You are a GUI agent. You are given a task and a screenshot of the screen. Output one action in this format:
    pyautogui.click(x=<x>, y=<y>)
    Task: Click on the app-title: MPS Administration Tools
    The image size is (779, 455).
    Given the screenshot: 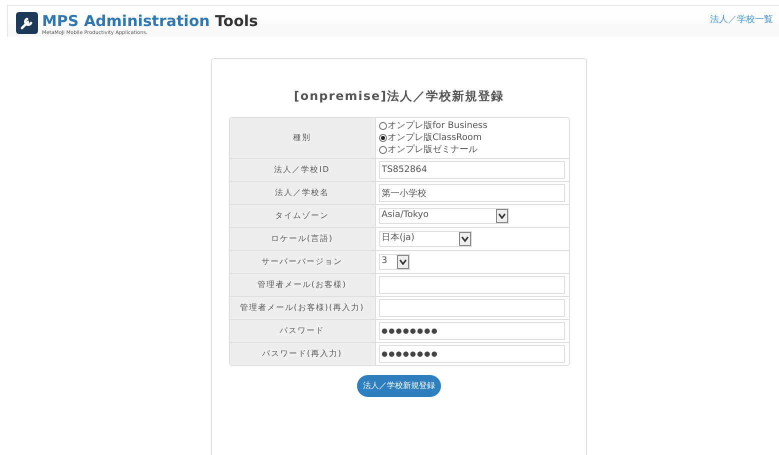 What is the action you would take?
    pyautogui.click(x=150, y=21)
    